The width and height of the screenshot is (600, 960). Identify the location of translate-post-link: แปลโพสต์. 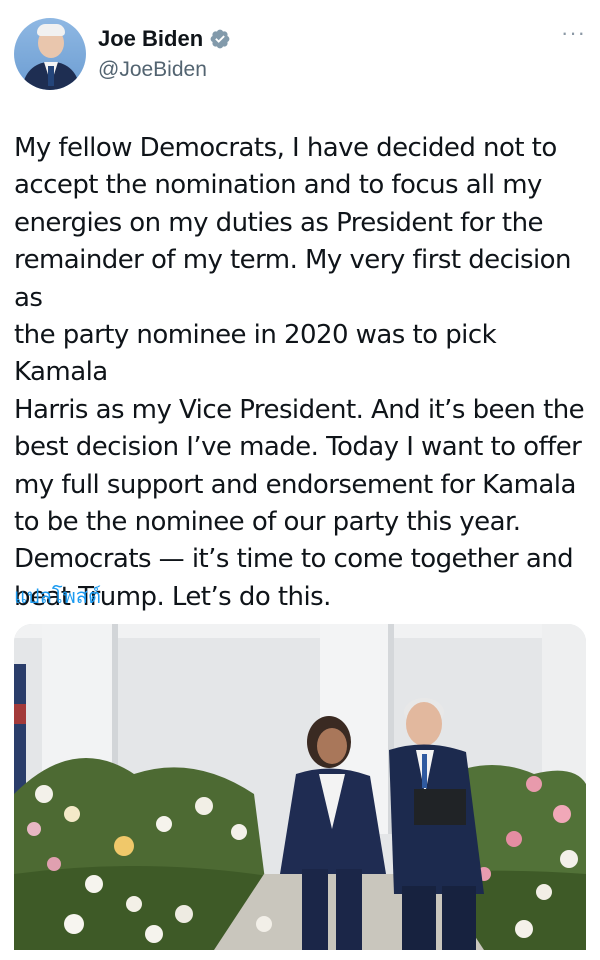
(57, 596).